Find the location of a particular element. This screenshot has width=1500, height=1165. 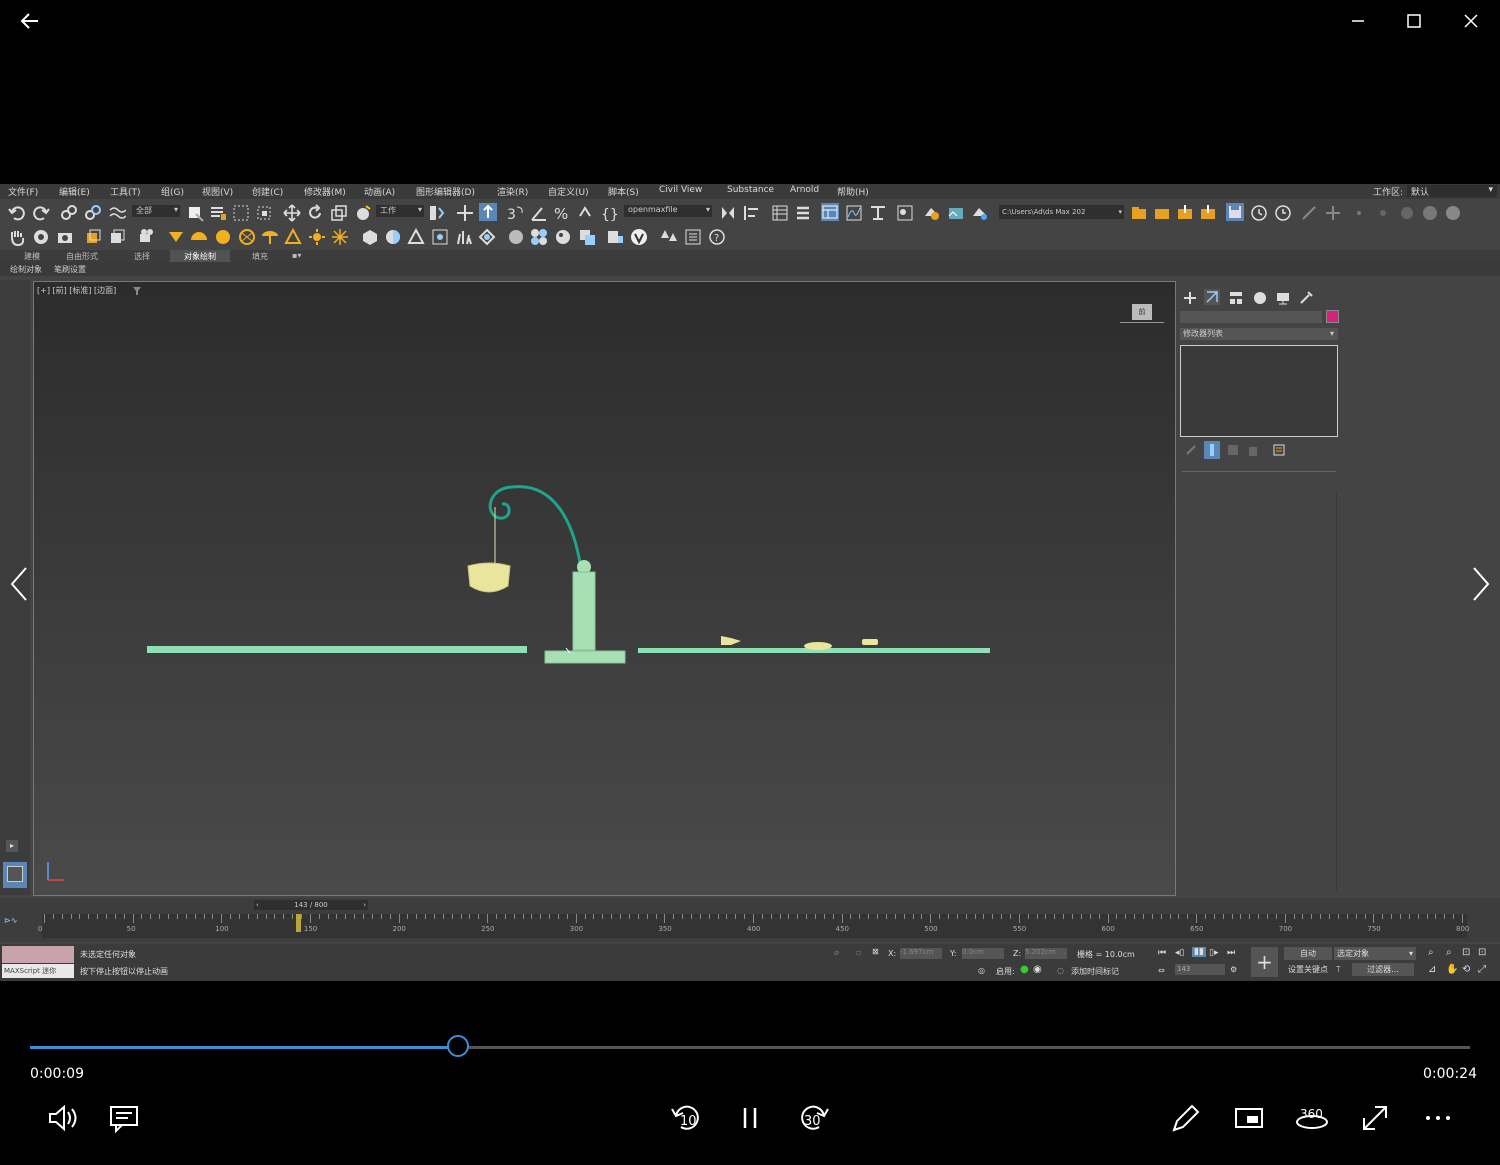

curve-editor-icon is located at coordinates (854, 213).